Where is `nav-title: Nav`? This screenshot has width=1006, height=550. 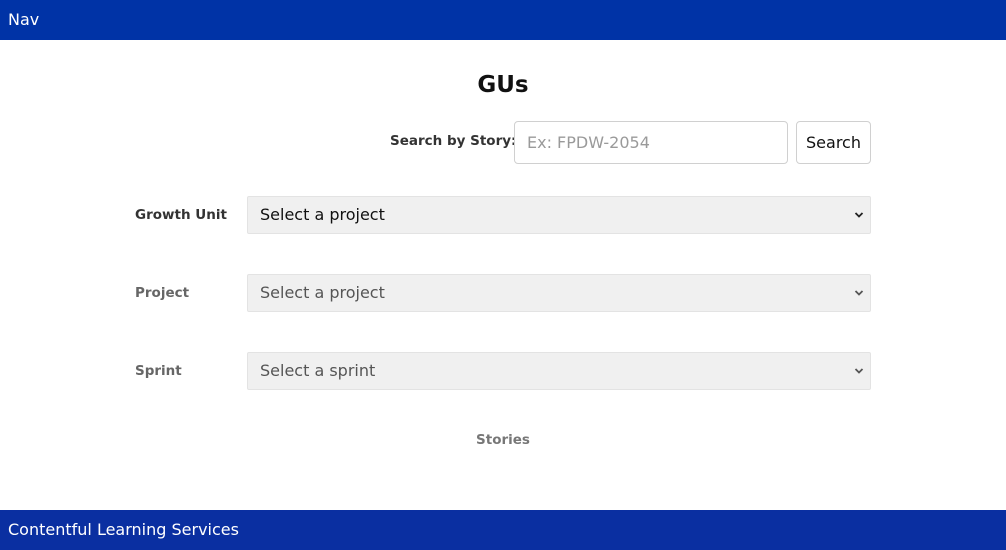
nav-title: Nav is located at coordinates (23, 19).